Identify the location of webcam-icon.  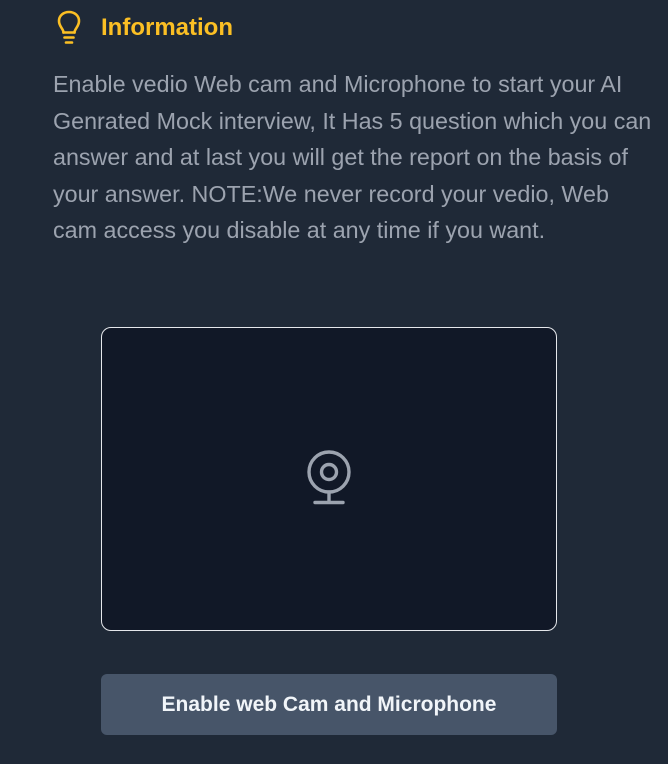
(329, 479).